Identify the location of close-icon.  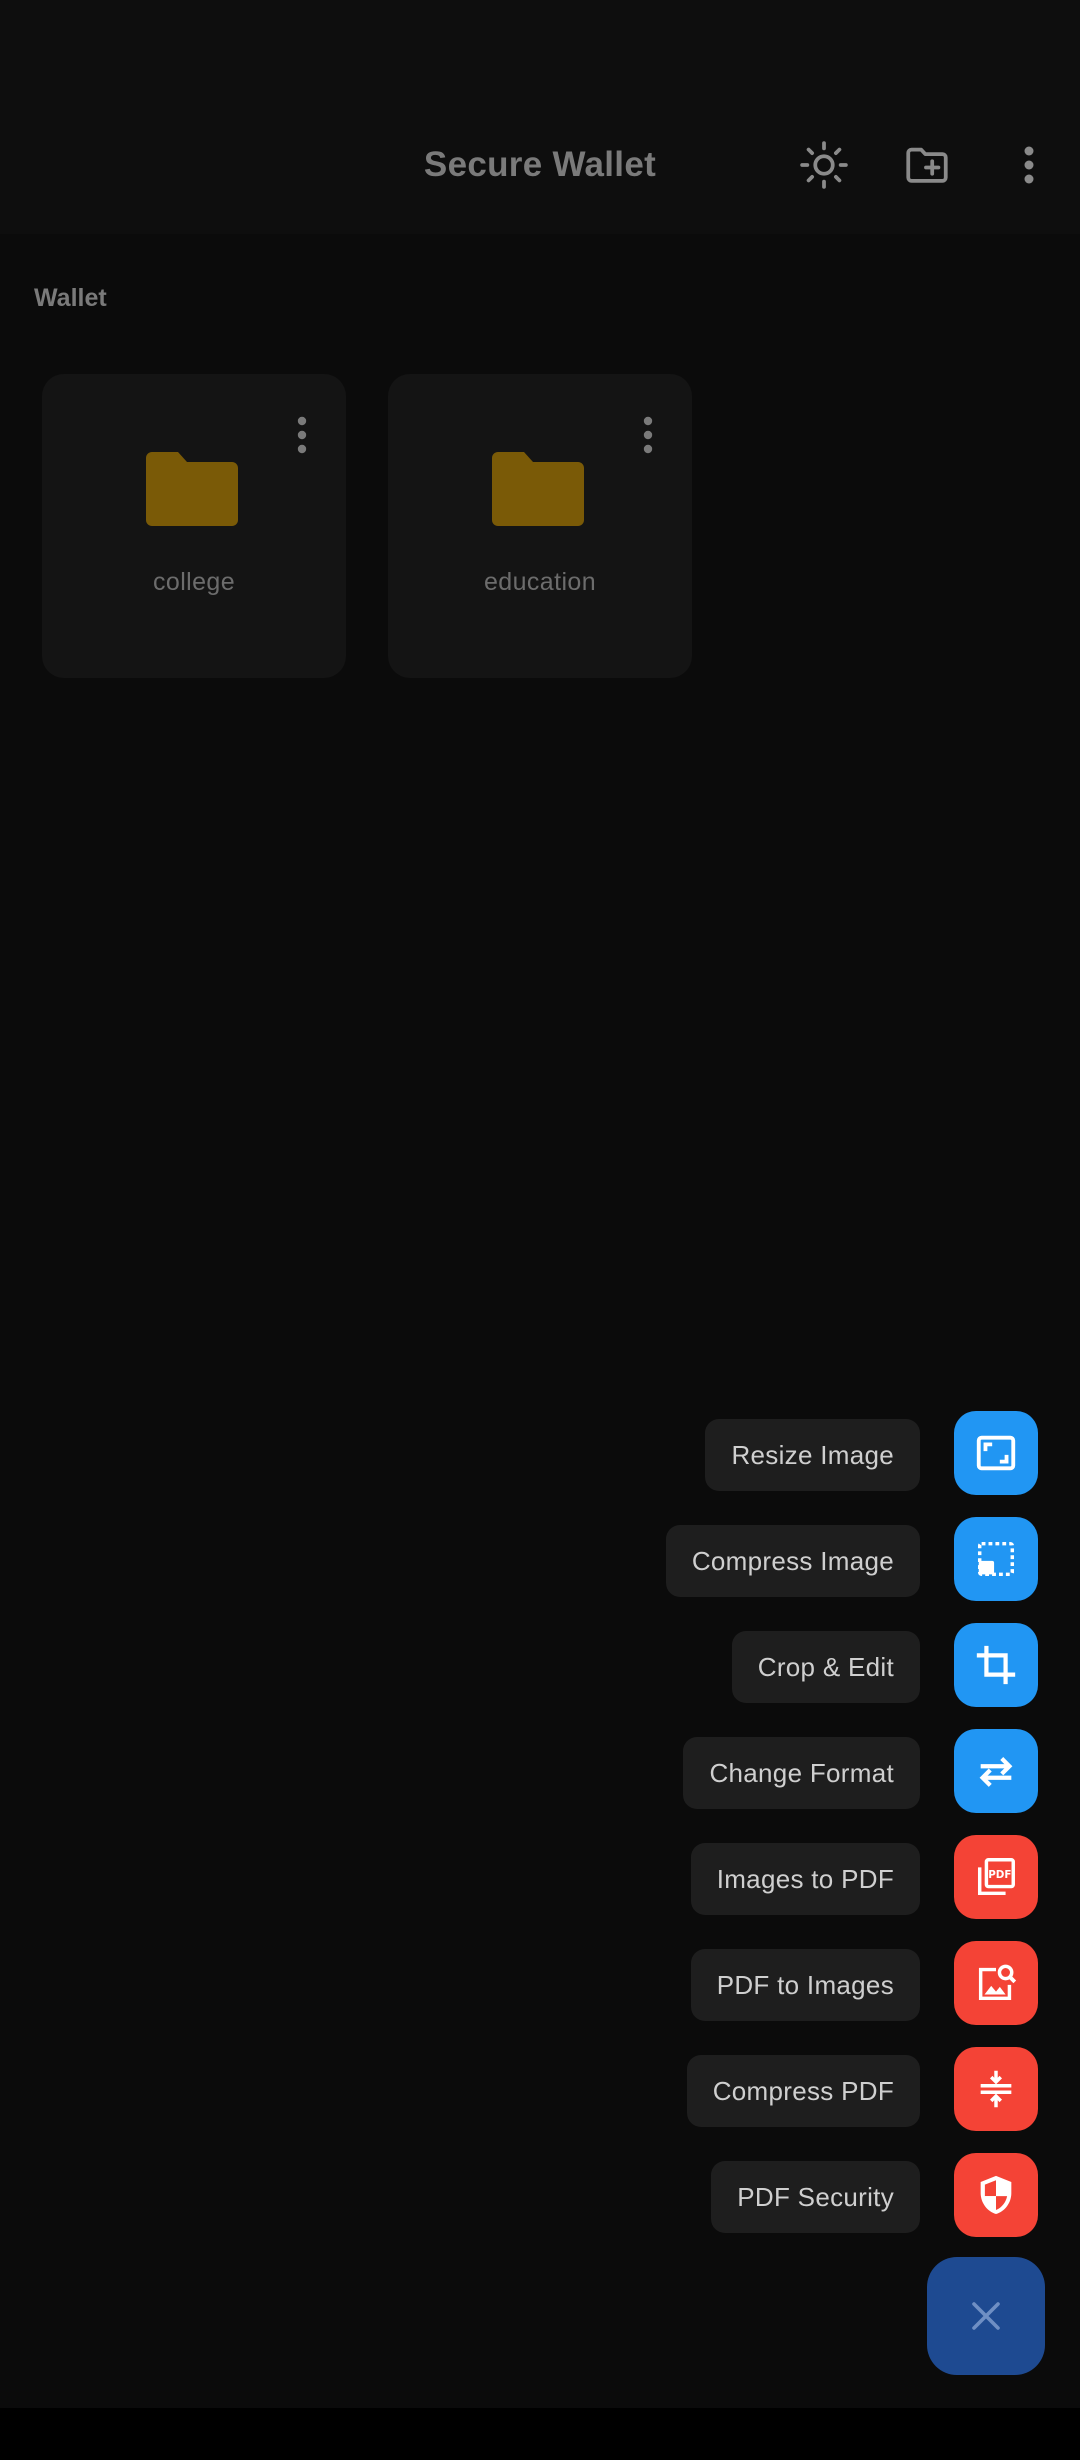
(986, 2316).